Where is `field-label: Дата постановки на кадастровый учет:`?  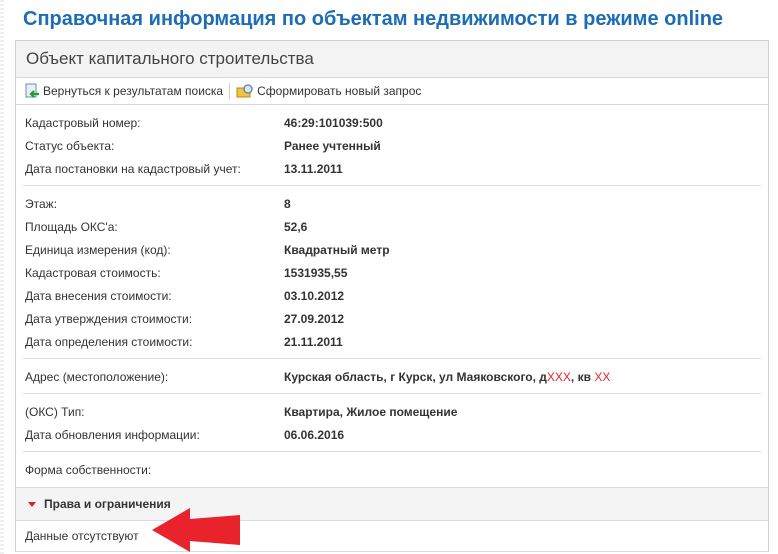 field-label: Дата постановки на кадастровый учет: is located at coordinates (133, 168).